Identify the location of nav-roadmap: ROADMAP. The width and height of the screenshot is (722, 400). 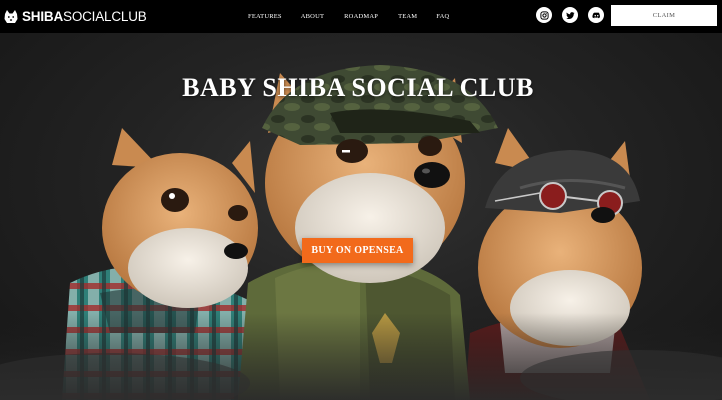
(361, 16).